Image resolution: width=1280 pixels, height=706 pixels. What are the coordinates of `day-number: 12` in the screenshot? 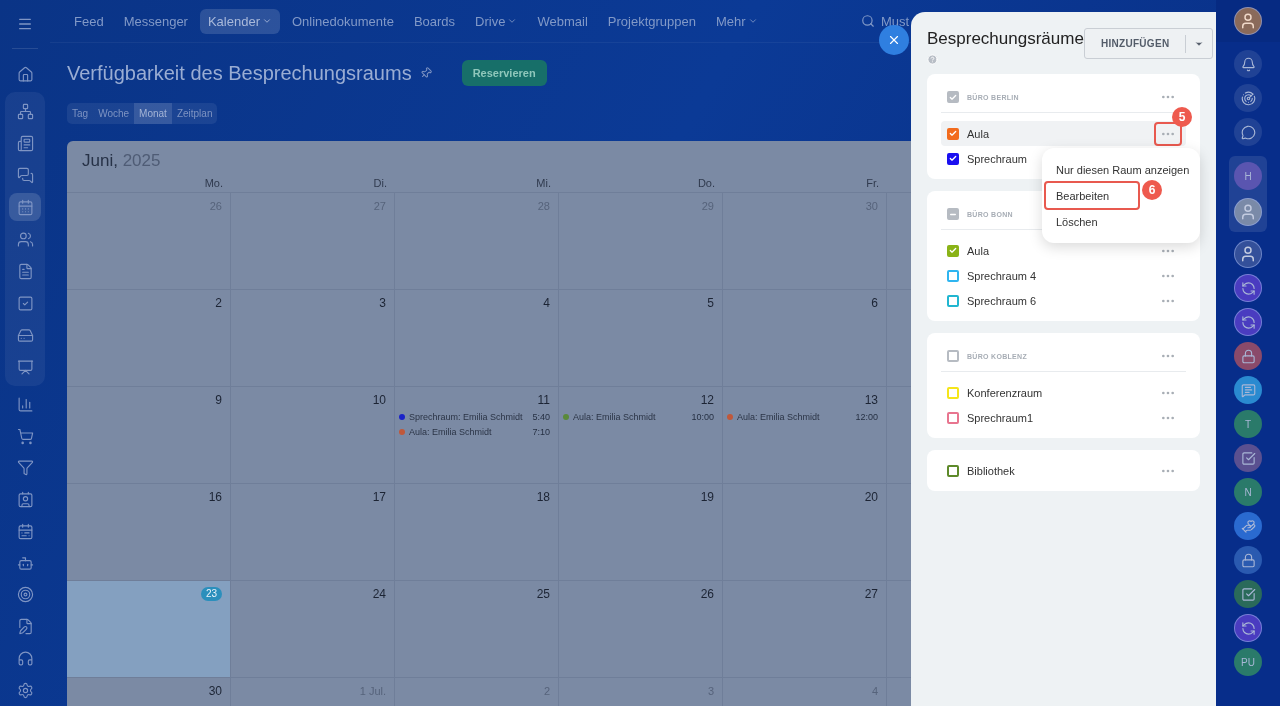 It's located at (707, 400).